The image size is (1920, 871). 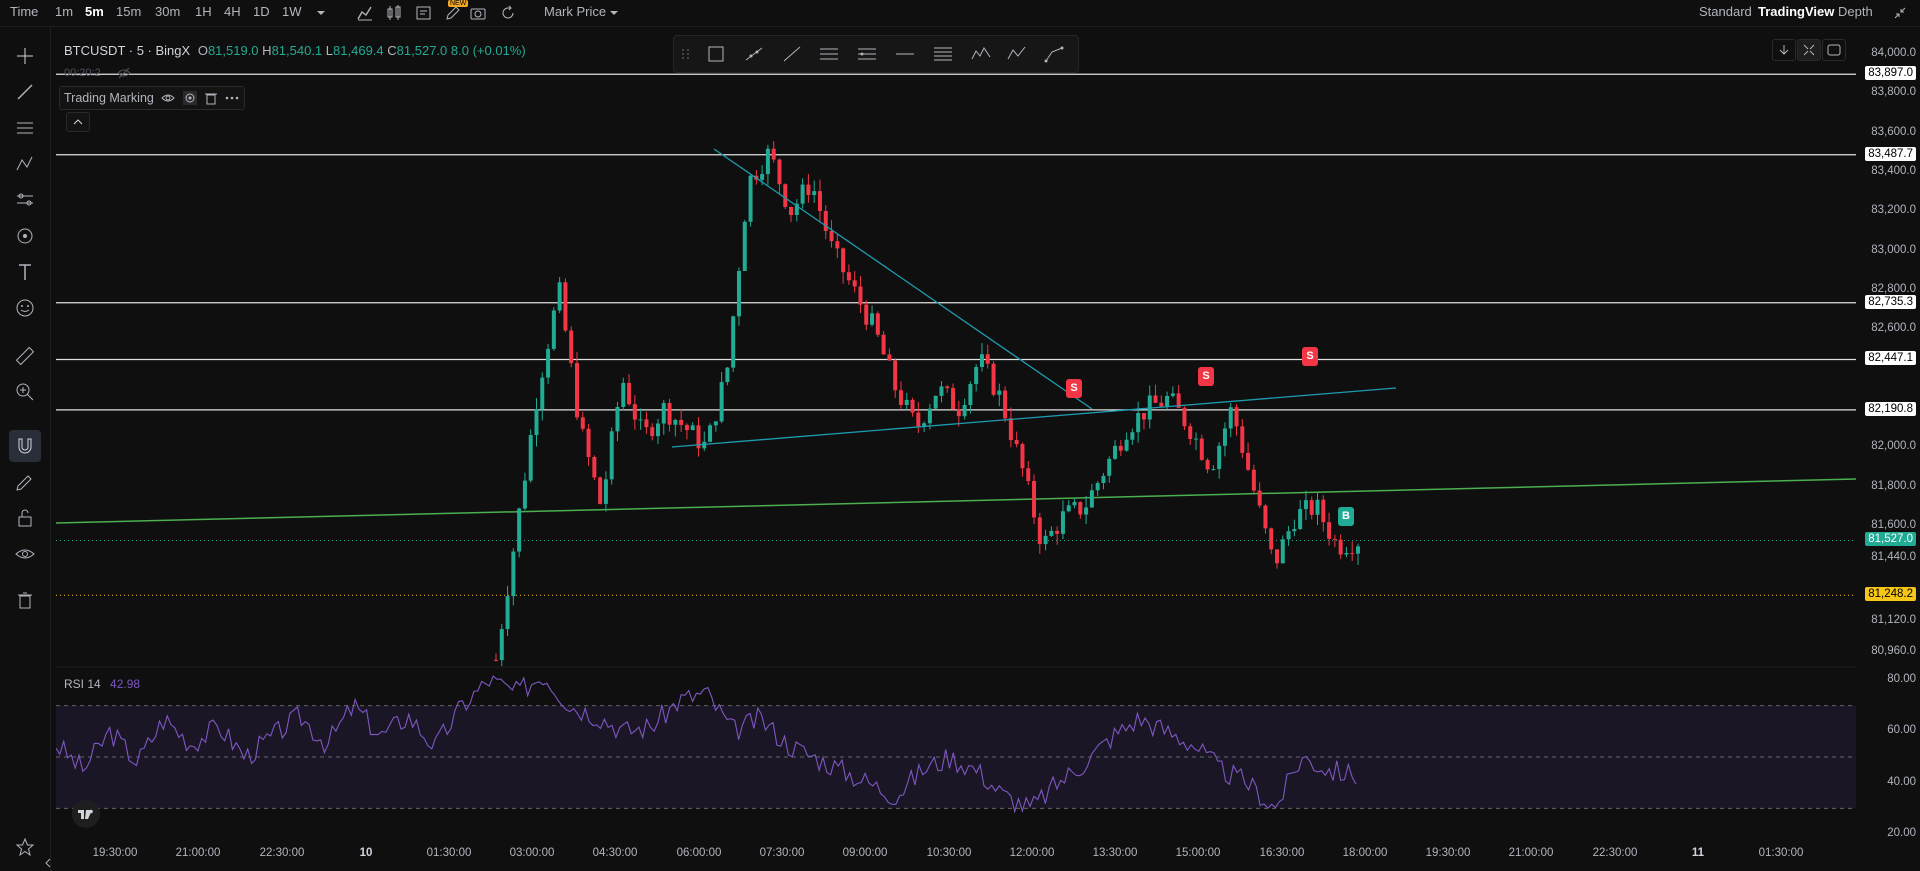 I want to click on interval-1h: 1H, so click(x=203, y=11).